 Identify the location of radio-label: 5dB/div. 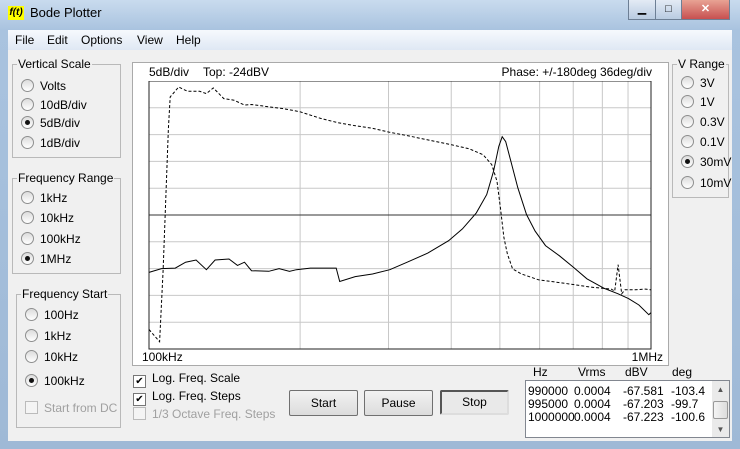
(60, 123).